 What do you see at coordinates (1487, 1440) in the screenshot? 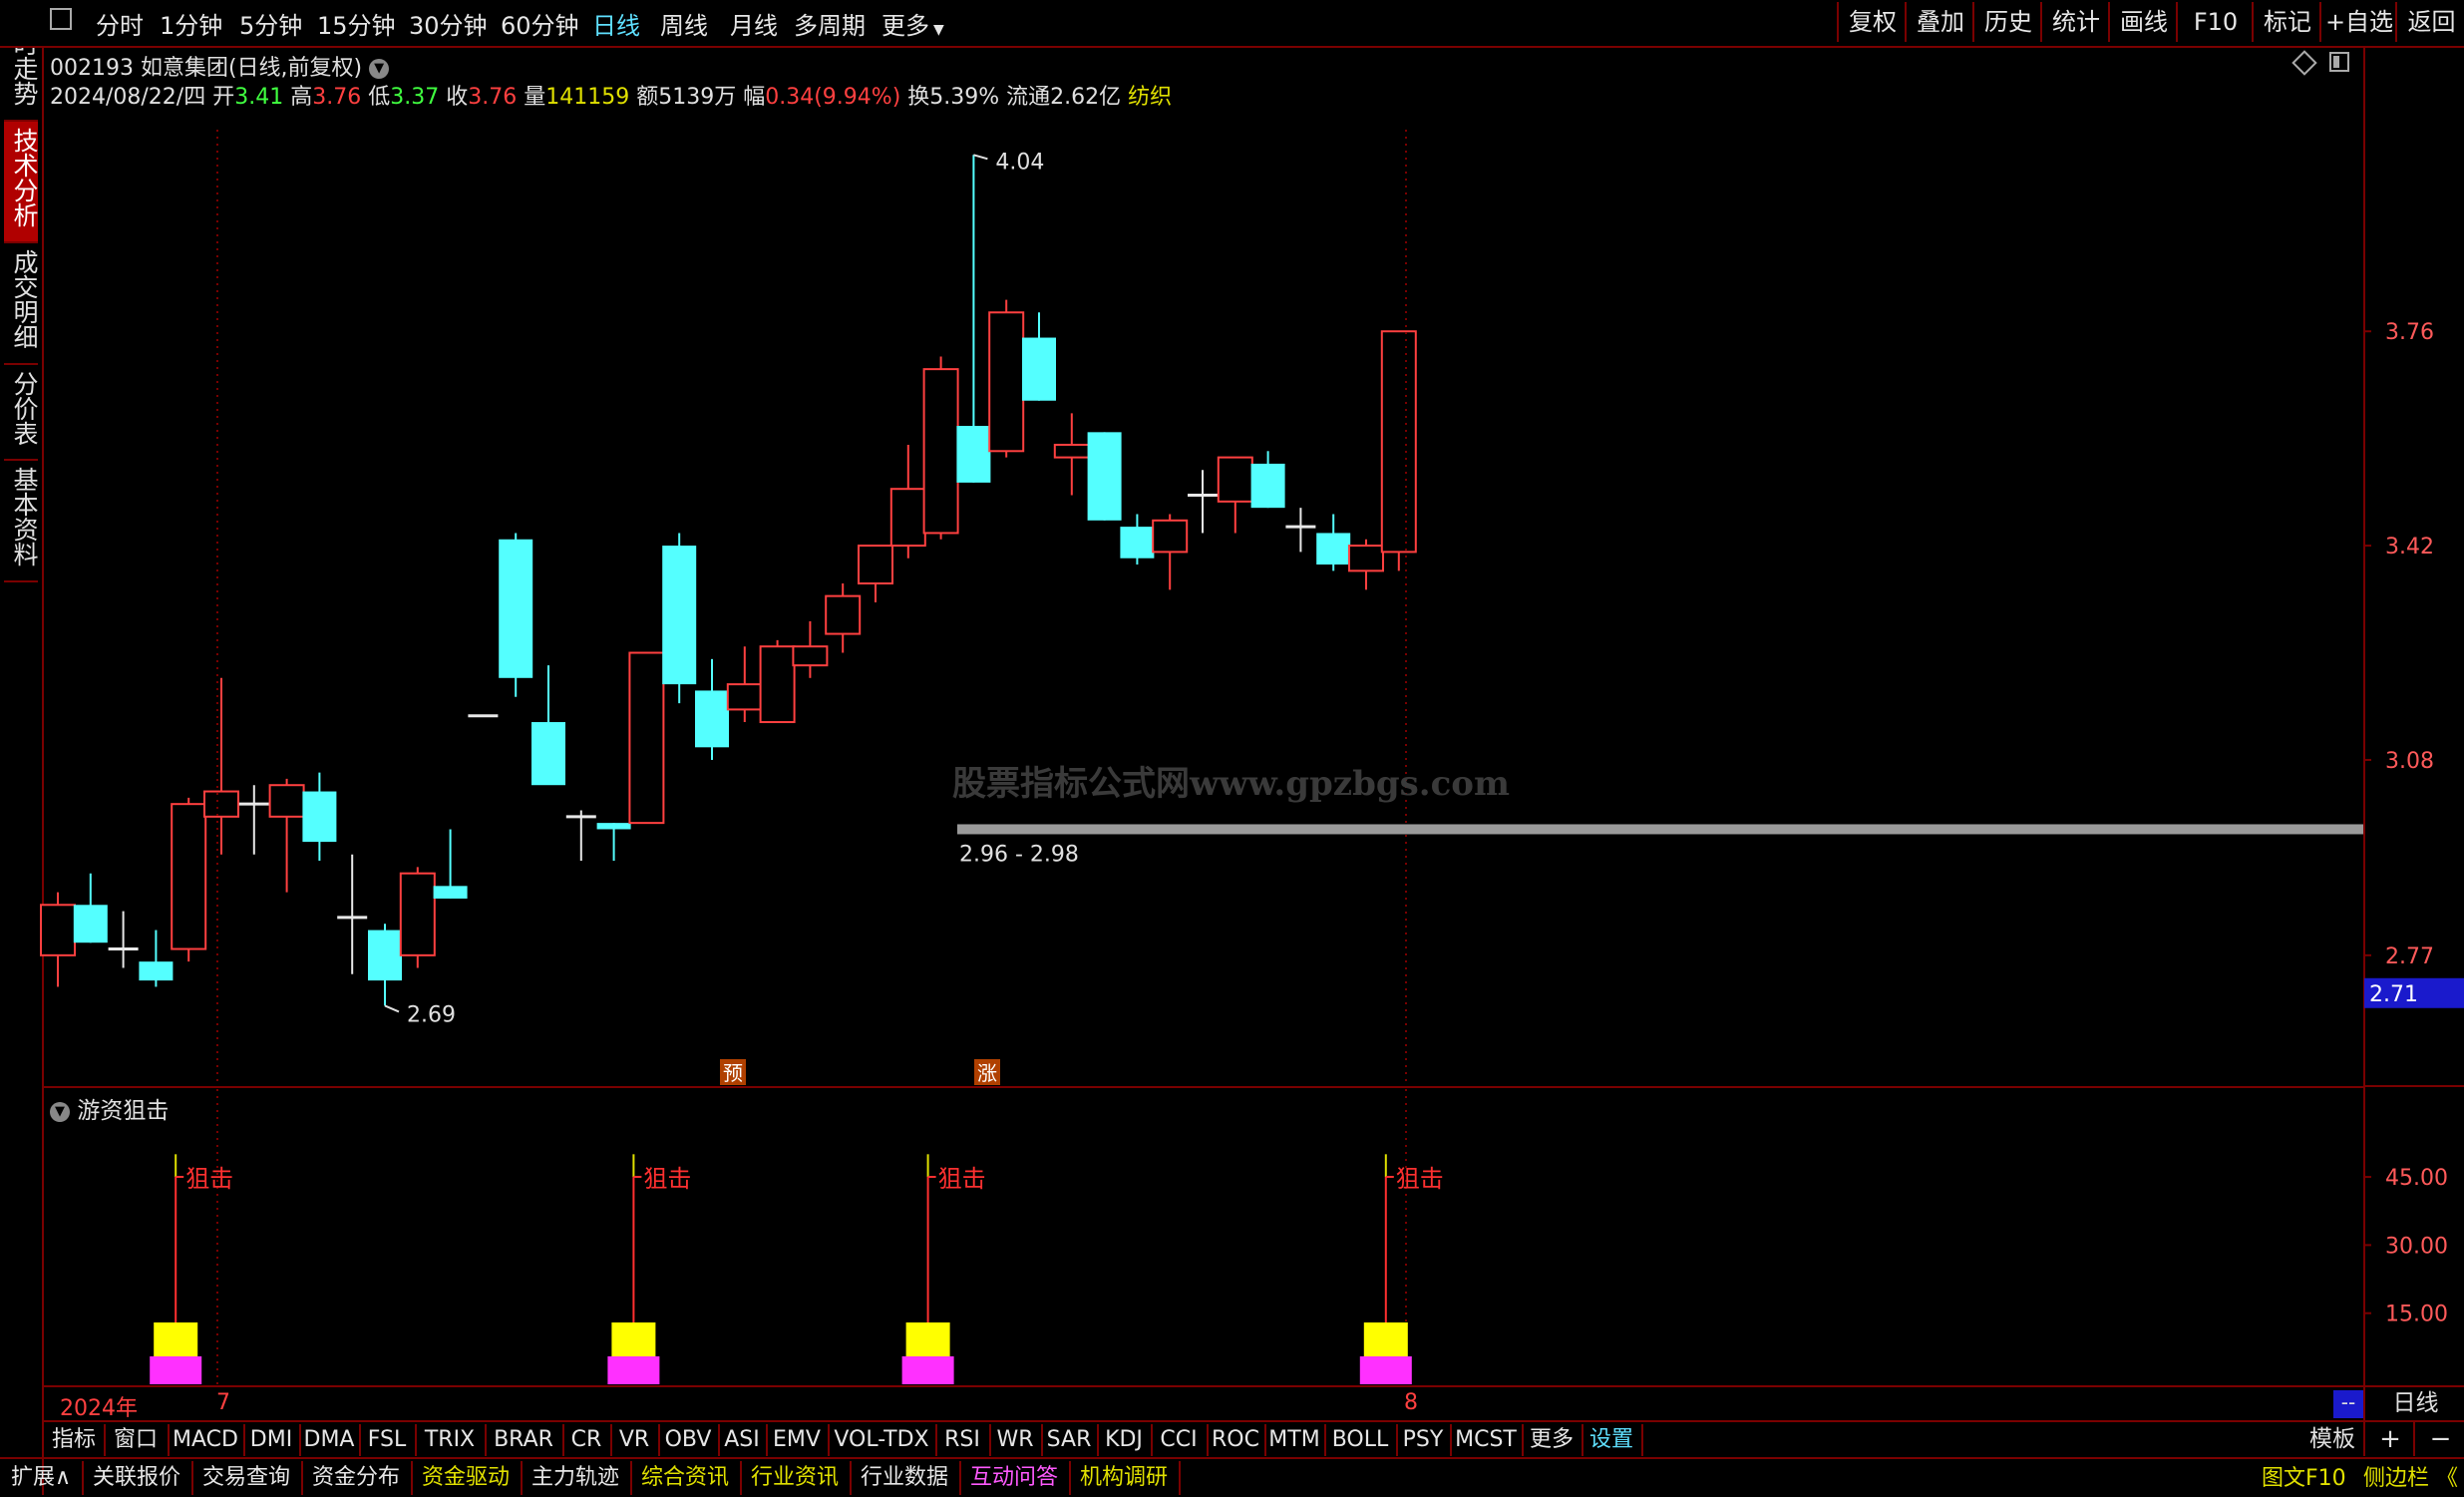
I see `indicator-tab: MCST` at bounding box center [1487, 1440].